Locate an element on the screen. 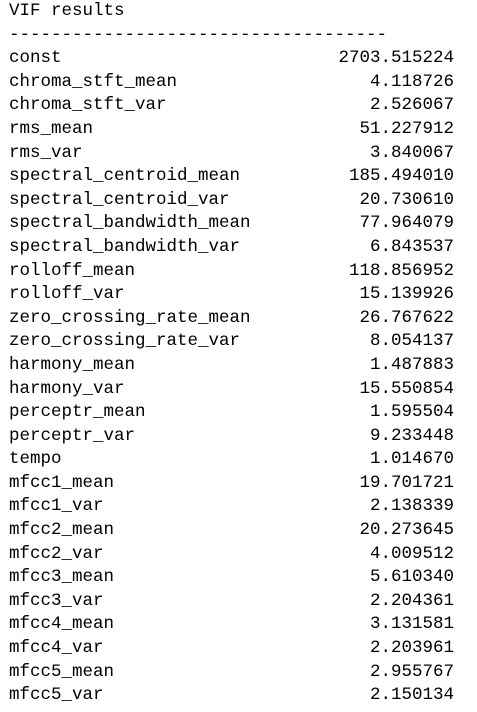 Image resolution: width=477 pixels, height=712 pixels. vif-row: spectral_centroid_mean 185.494010 is located at coordinates (231, 177).